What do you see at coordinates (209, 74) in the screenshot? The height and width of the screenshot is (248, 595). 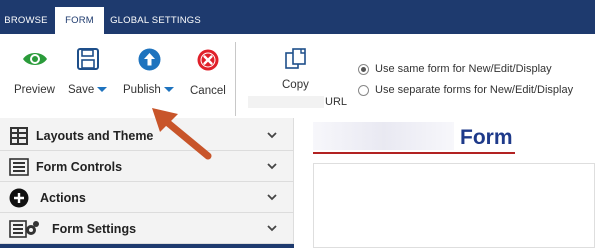 I see `cancel-button: Cancel` at bounding box center [209, 74].